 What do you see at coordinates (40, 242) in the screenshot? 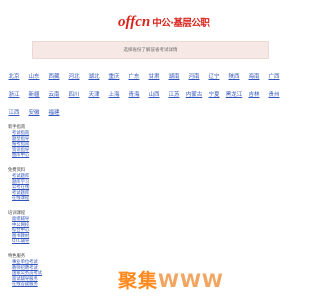
I see `section-link: OTC辅导` at bounding box center [40, 242].